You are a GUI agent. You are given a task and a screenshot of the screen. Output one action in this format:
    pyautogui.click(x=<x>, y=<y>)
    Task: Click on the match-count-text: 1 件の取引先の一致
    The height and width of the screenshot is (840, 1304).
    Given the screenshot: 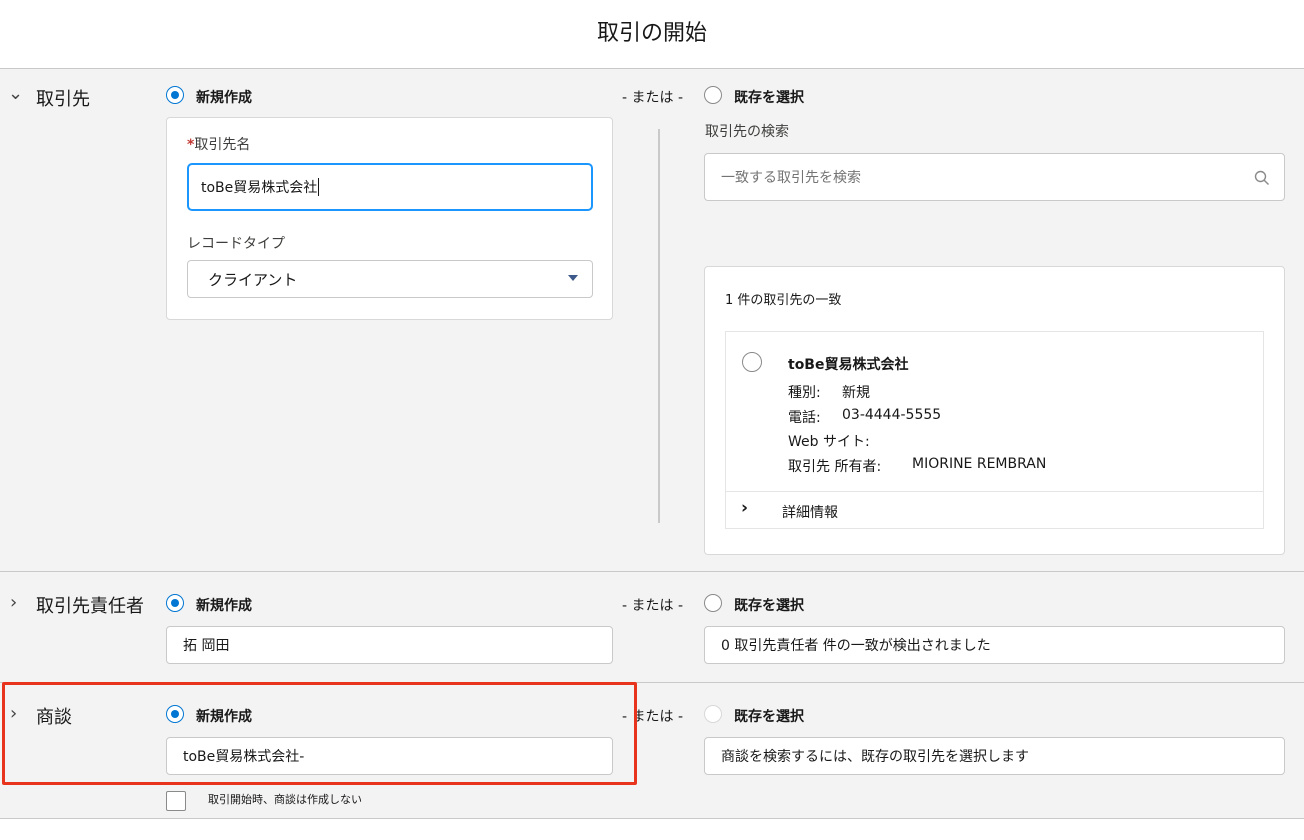 What is the action you would take?
    pyautogui.click(x=783, y=300)
    